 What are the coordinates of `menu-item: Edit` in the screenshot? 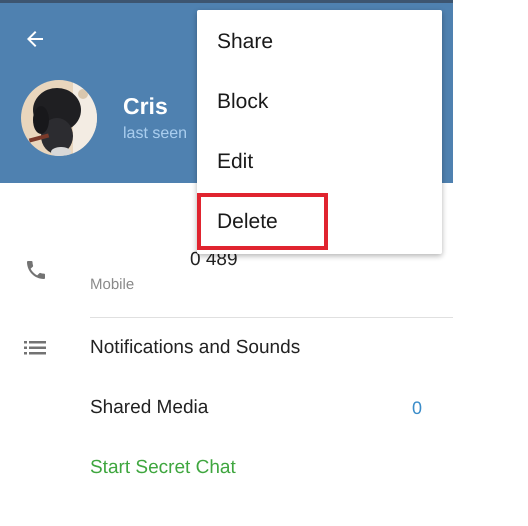 It's located at (319, 162).